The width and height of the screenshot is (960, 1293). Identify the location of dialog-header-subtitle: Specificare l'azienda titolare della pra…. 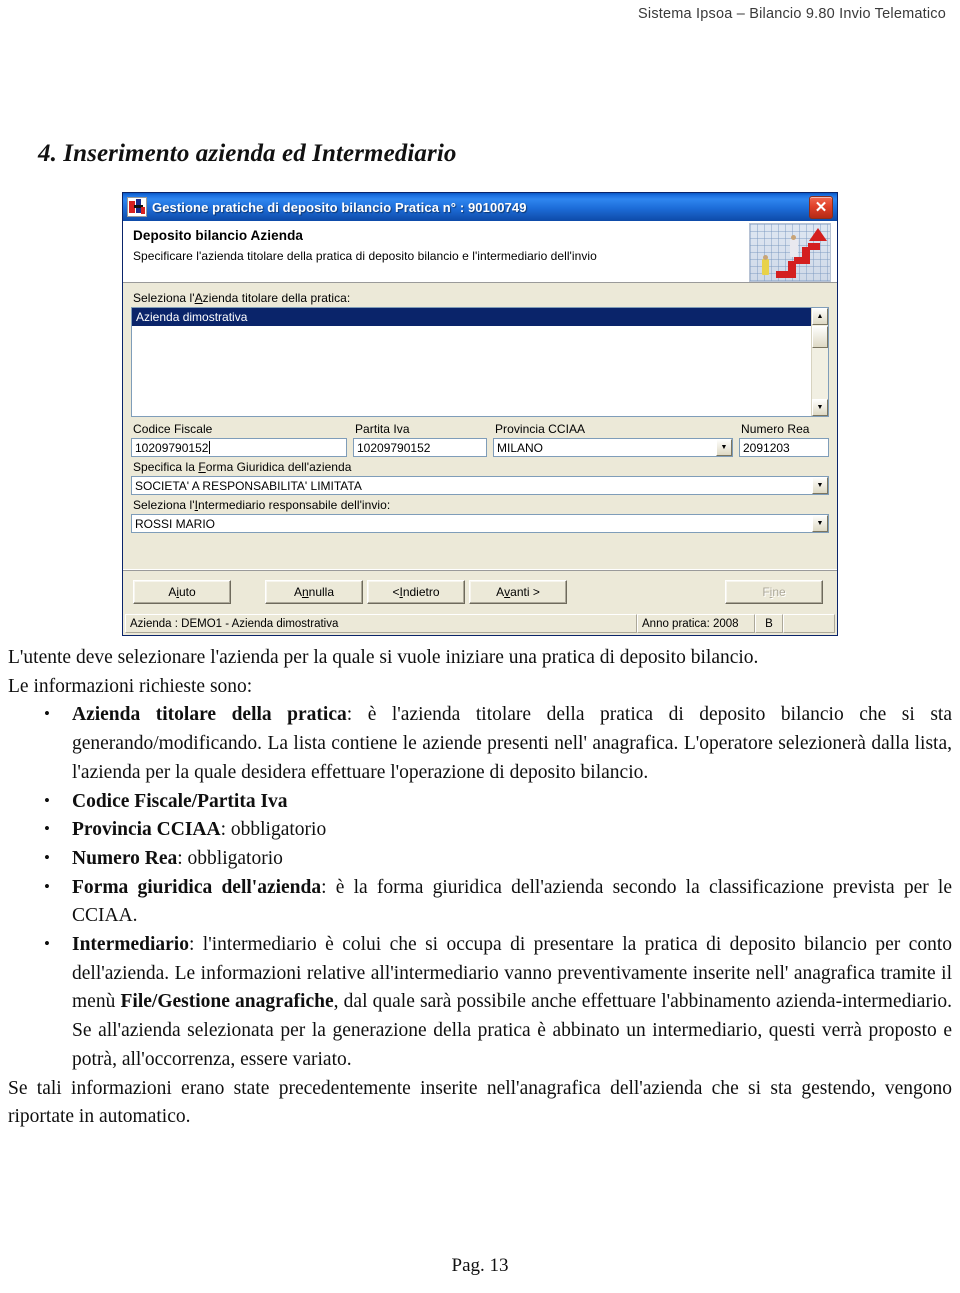
(365, 256).